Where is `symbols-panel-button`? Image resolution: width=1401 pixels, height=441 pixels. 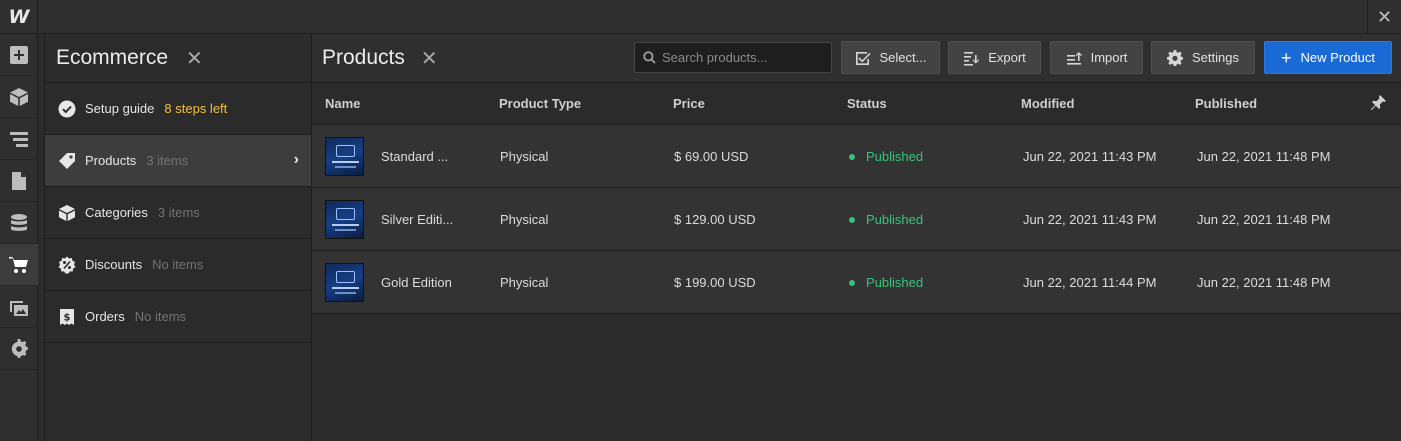
symbols-panel-button is located at coordinates (19, 97).